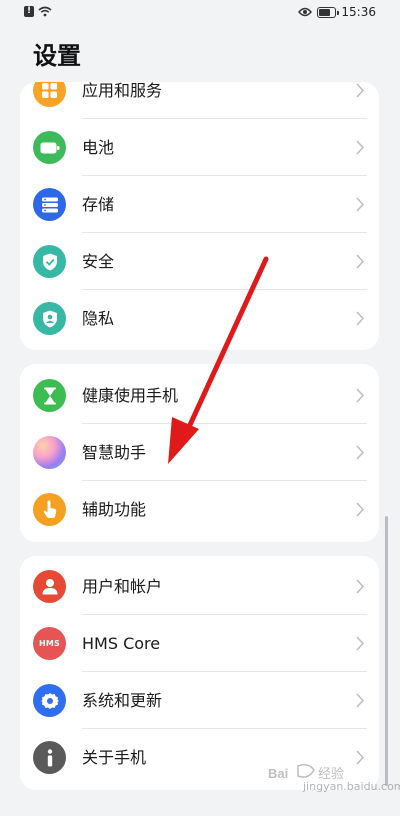 The width and height of the screenshot is (400, 816). What do you see at coordinates (49, 395) in the screenshot?
I see `hourglass-icon` at bounding box center [49, 395].